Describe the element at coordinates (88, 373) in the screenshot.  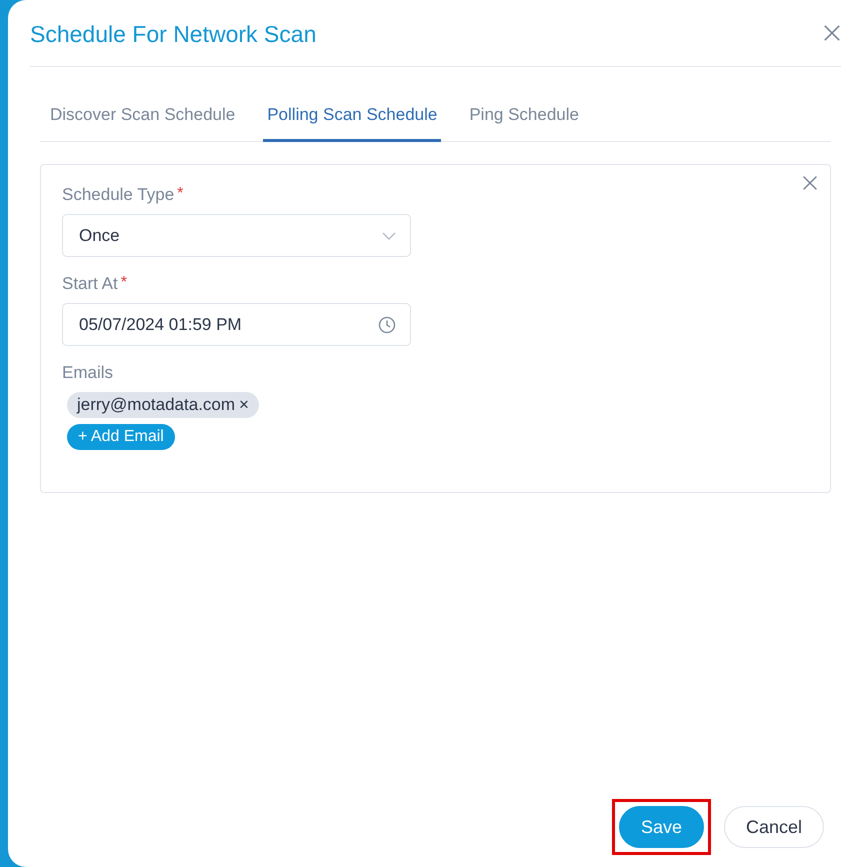
I see `field-label: Emails` at that location.